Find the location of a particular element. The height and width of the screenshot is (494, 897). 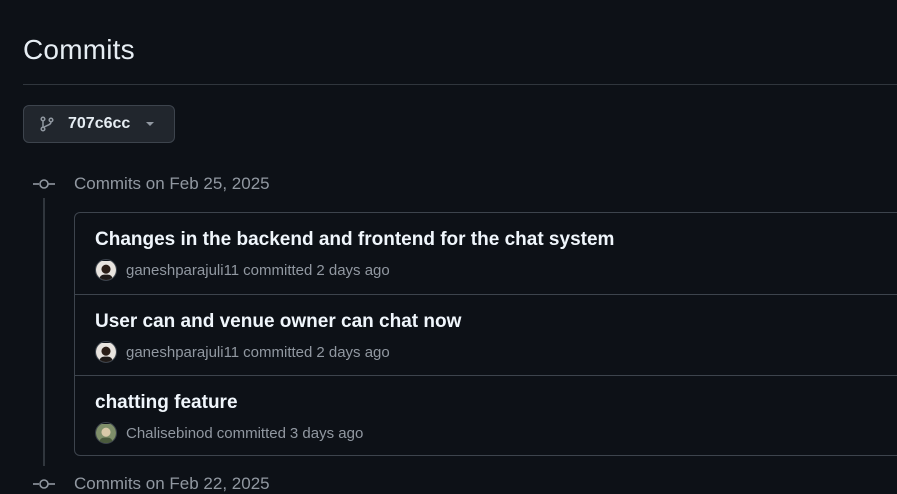

title-divider is located at coordinates (460, 84).